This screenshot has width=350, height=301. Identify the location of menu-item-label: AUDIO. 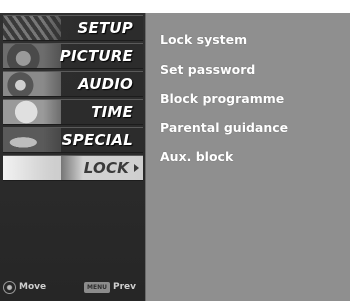
(105, 84).